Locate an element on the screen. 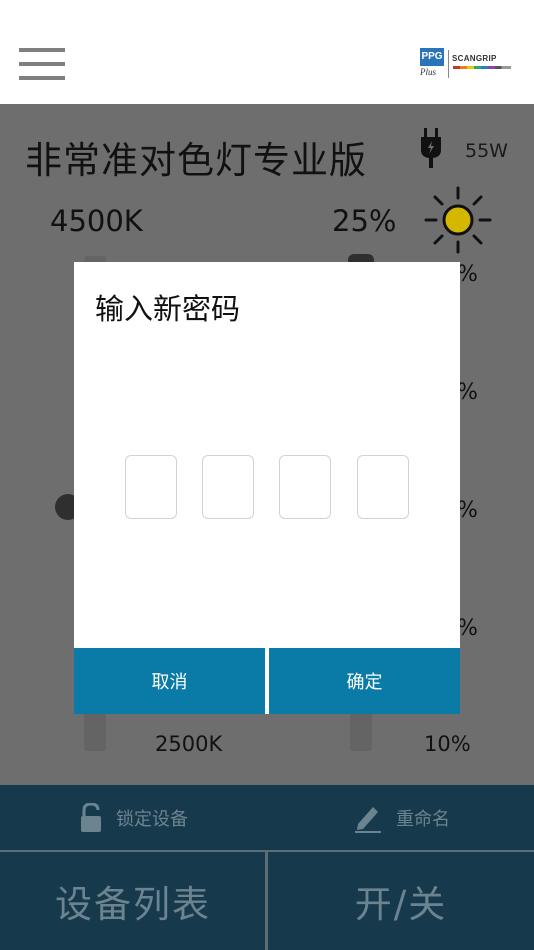  rename-label: 重命名 is located at coordinates (423, 819).